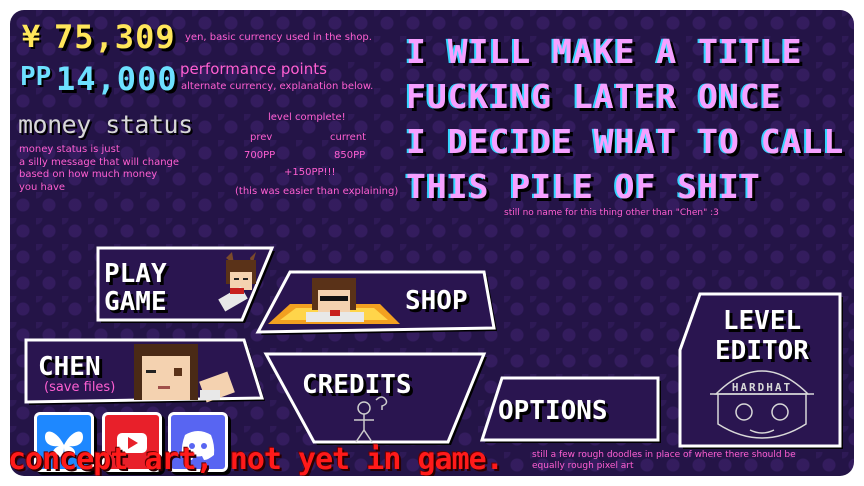 This screenshot has width=864, height=486. What do you see at coordinates (357, 385) in the screenshot?
I see `credits-label: CREDITS` at bounding box center [357, 385].